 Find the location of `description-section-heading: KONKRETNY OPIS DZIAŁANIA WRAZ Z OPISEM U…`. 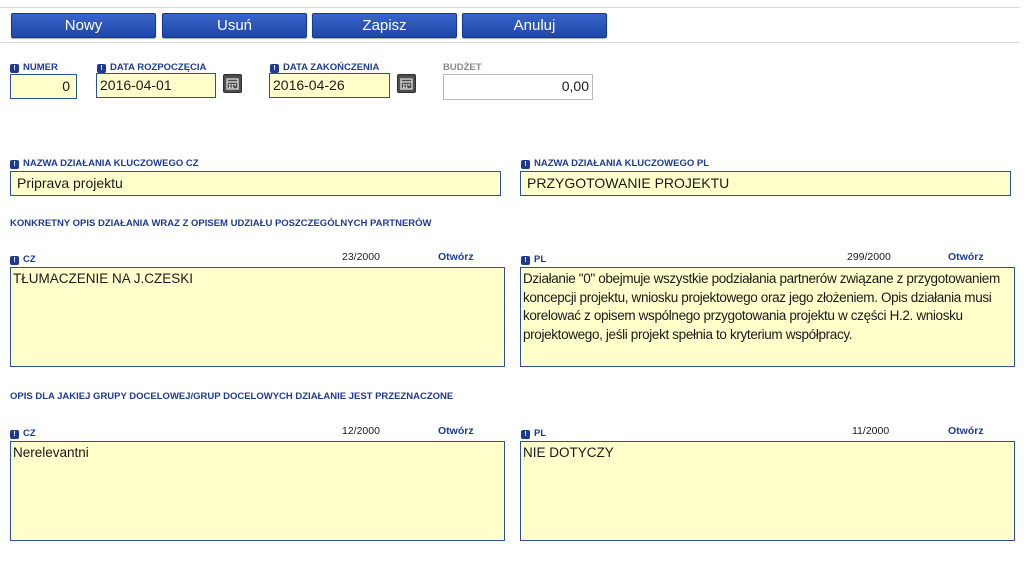

description-section-heading: KONKRETNY OPIS DZIAŁANIA WRAZ Z OPISEM U… is located at coordinates (221, 223).